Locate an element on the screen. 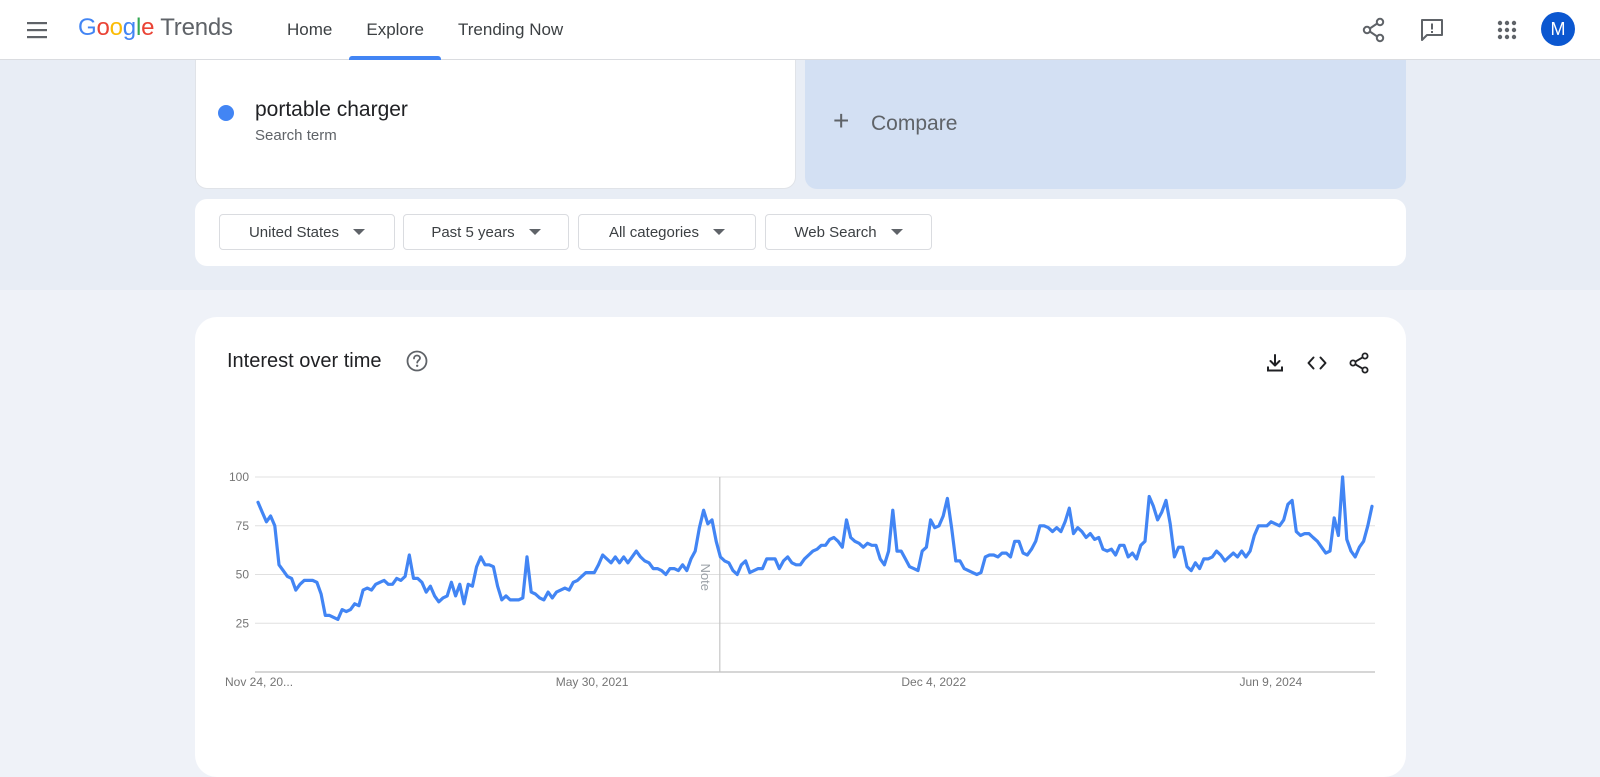 Image resolution: width=1600 pixels, height=777 pixels. share-icon is located at coordinates (1373, 30).